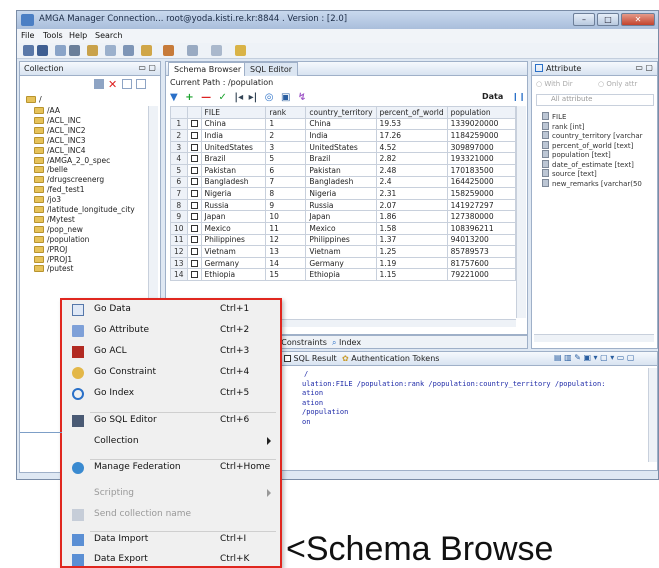  I want to click on console-scrollbar, so click(652, 415).